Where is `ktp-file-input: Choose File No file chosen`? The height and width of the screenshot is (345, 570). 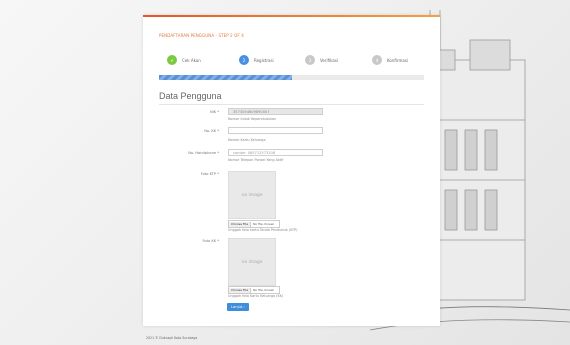 ktp-file-input: Choose File No file chosen is located at coordinates (254, 224).